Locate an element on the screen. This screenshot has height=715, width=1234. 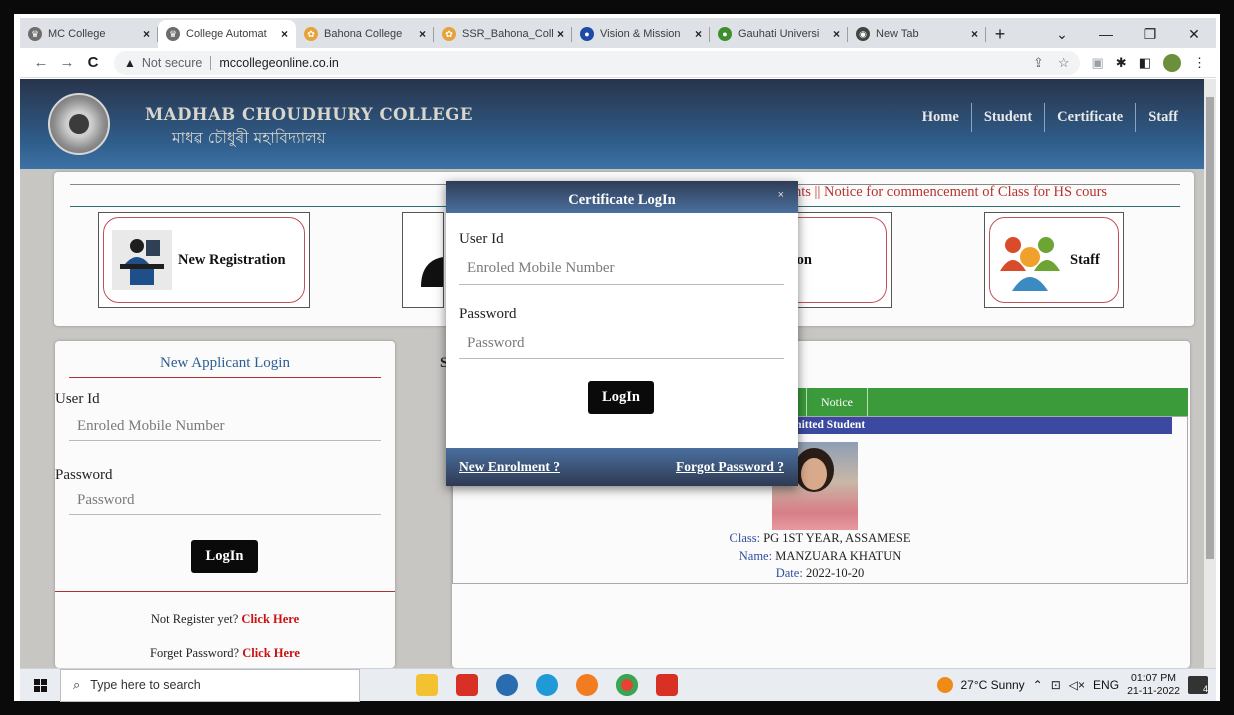
staff-tile: Staff is located at coordinates (1054, 260).